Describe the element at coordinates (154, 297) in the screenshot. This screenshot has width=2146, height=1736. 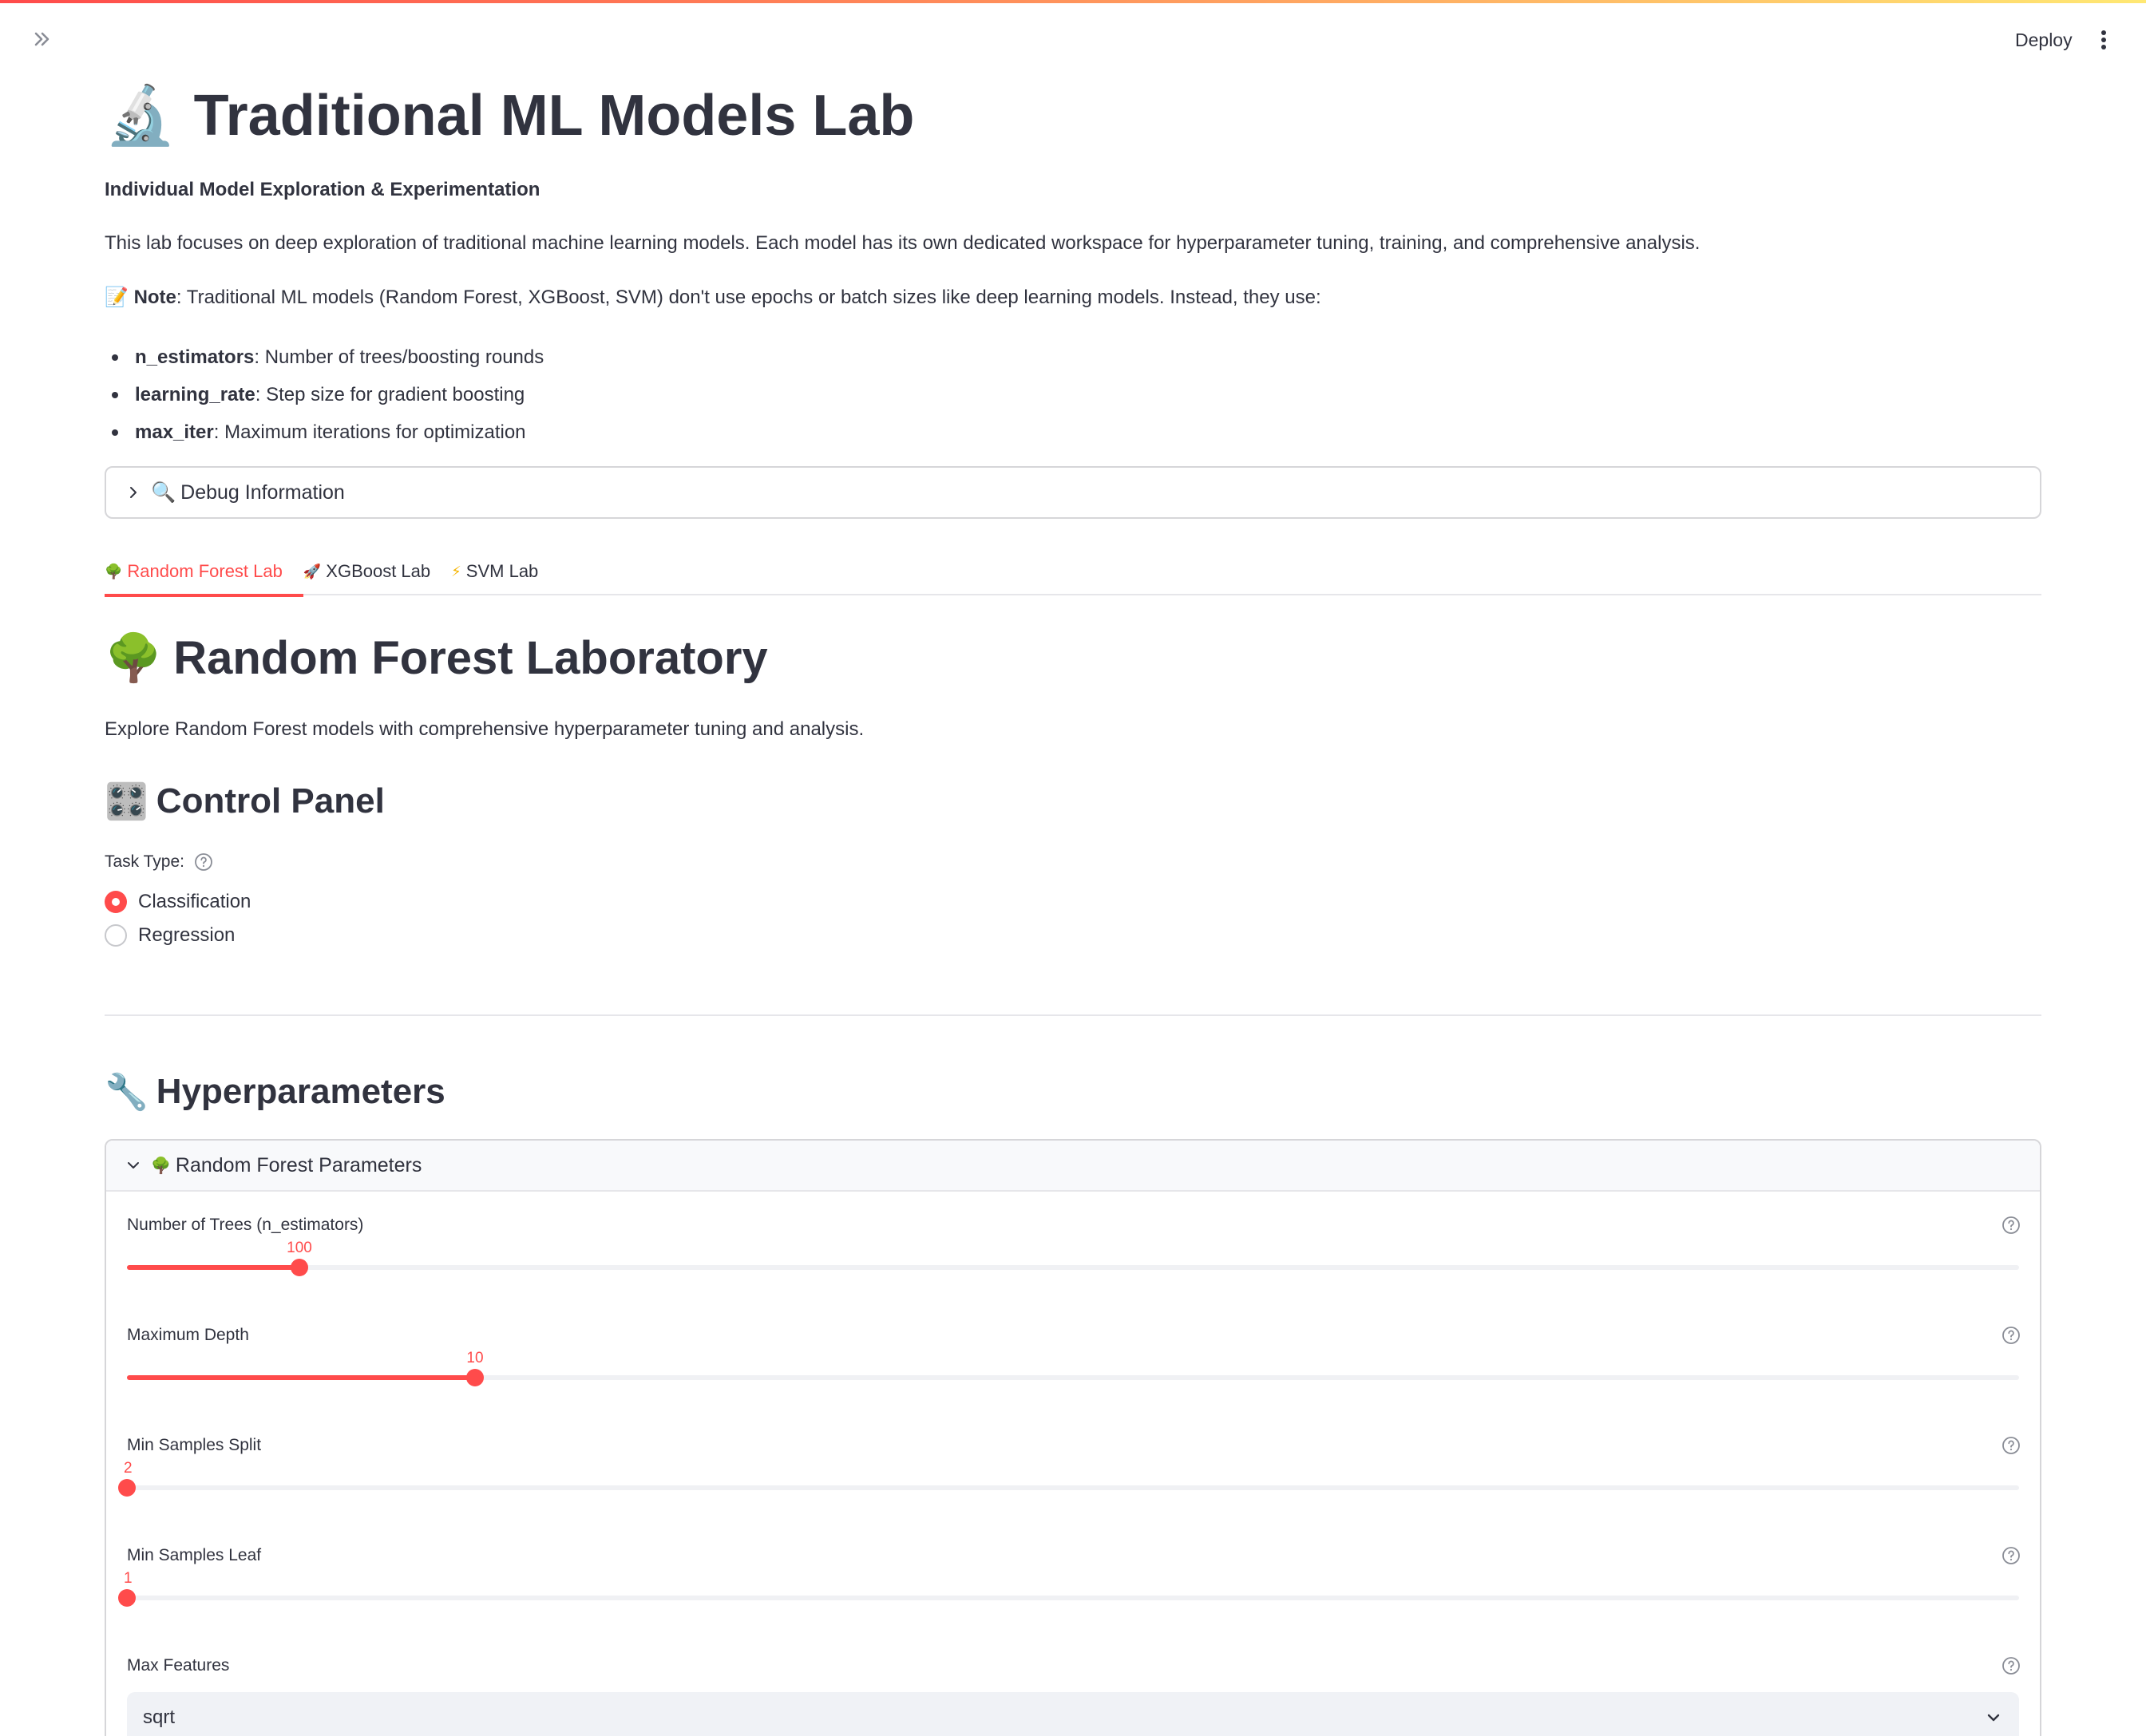
I see `note-label: Note` at that location.